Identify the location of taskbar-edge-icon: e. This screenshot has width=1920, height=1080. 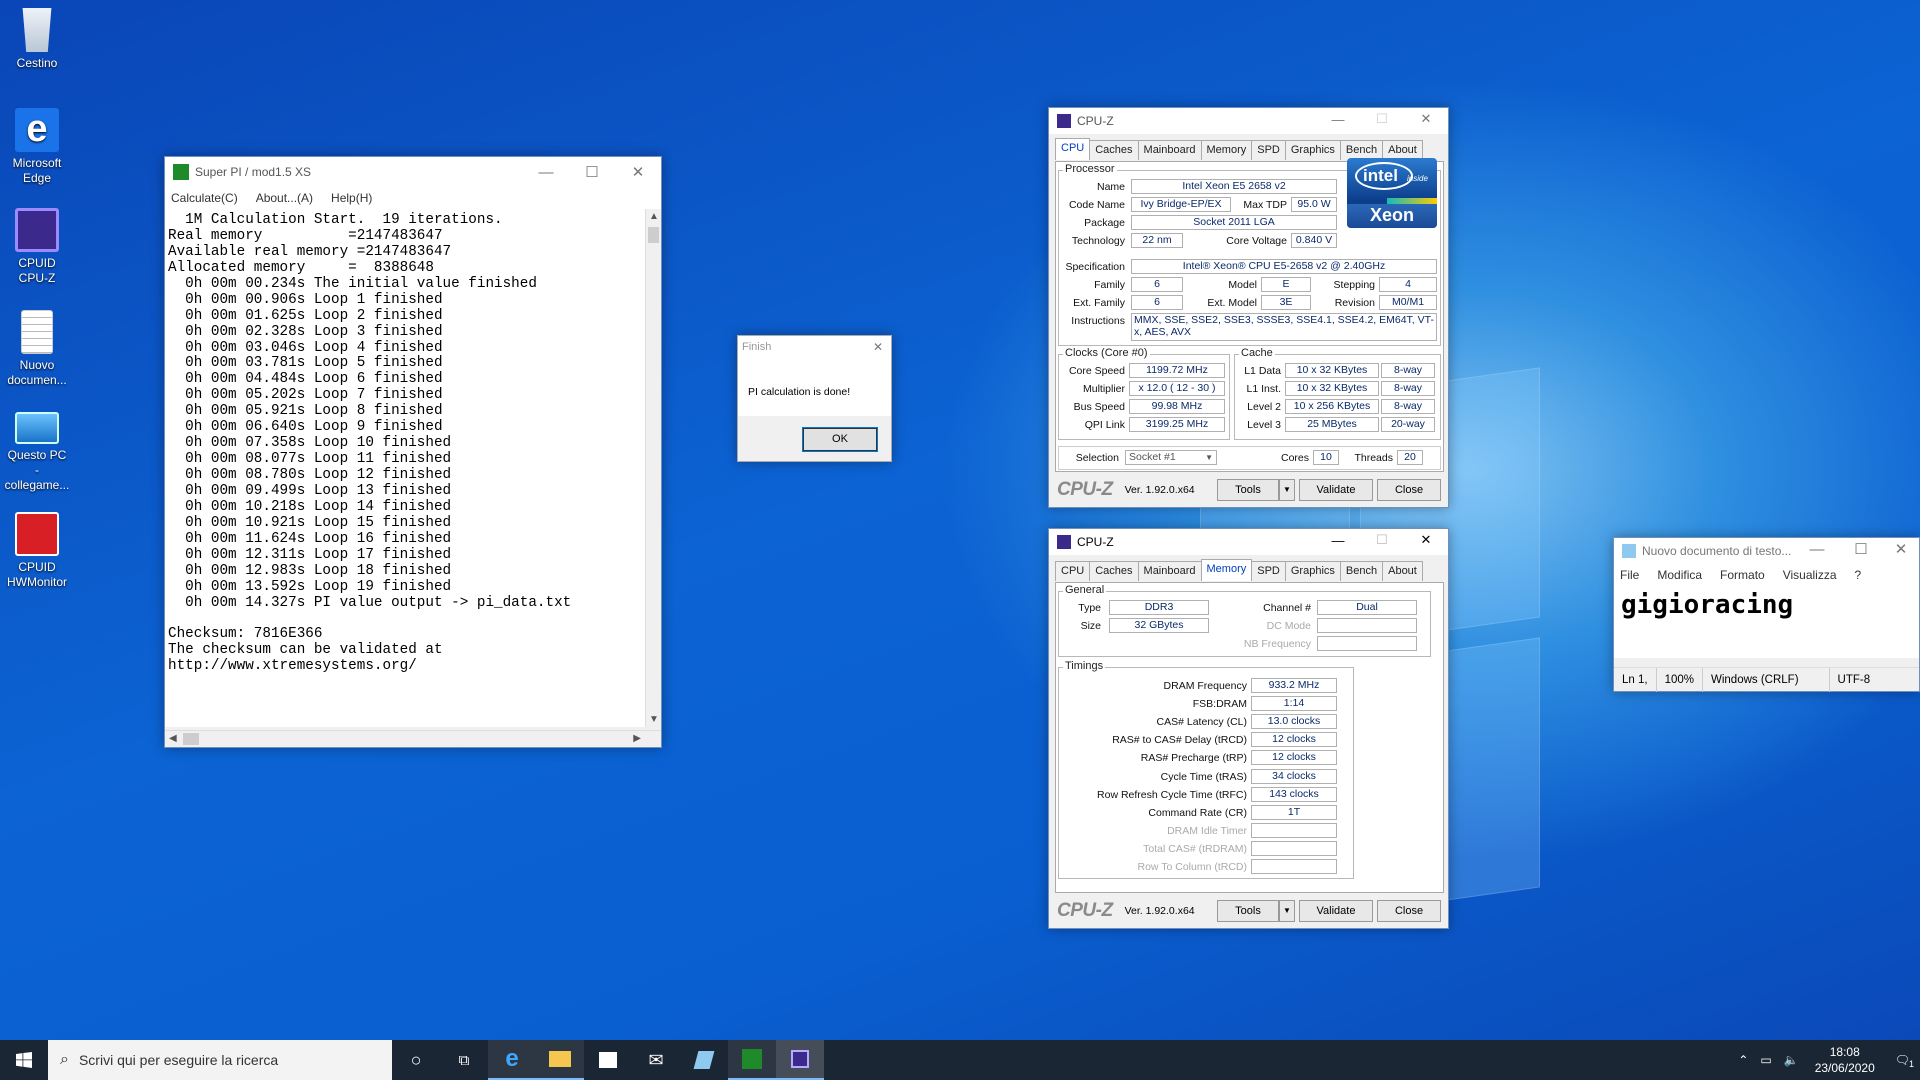
(512, 1060).